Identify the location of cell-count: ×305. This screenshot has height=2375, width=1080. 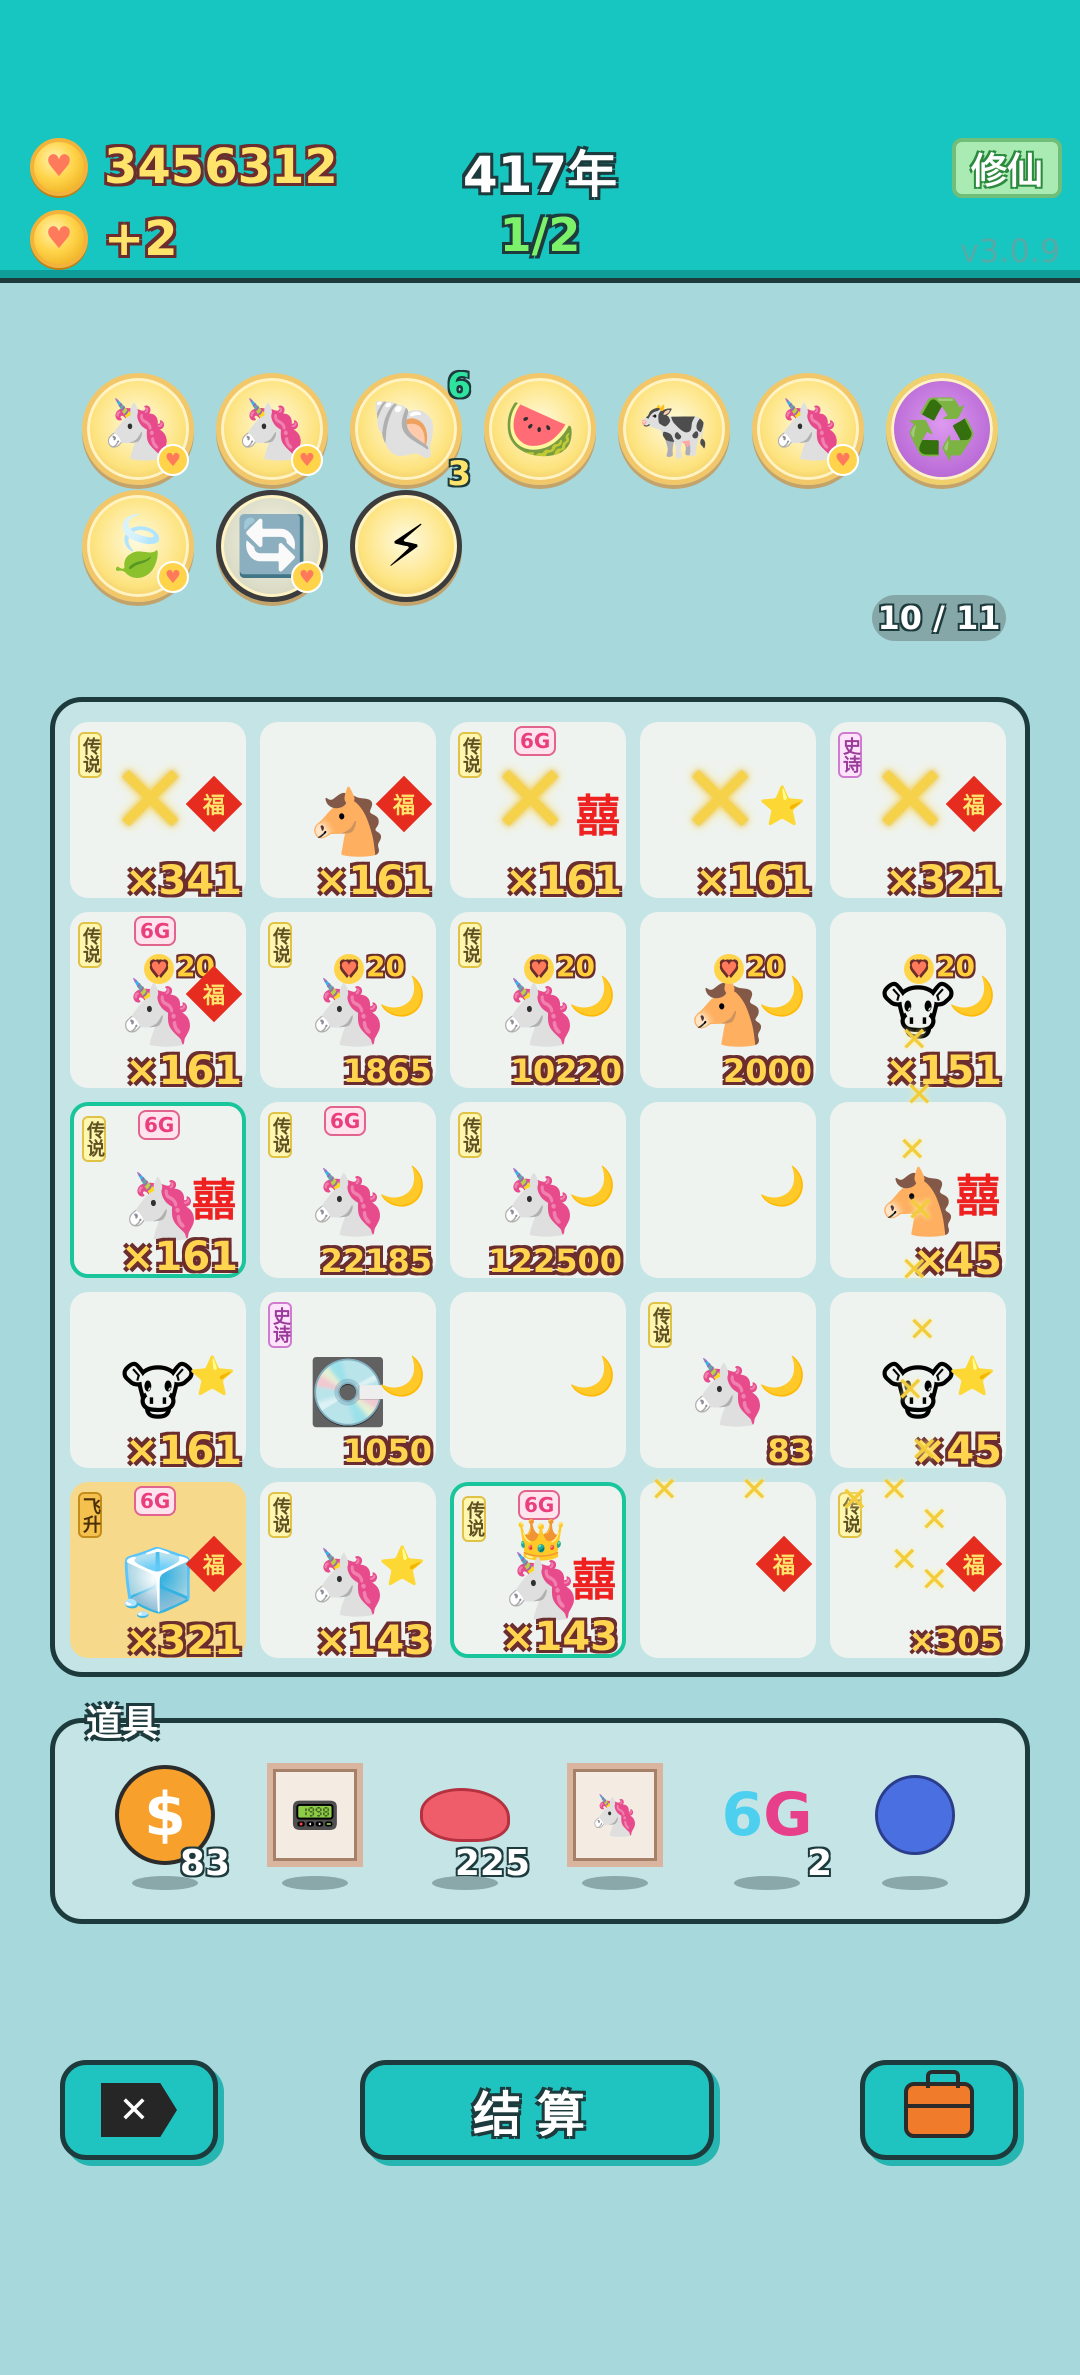
(955, 1641).